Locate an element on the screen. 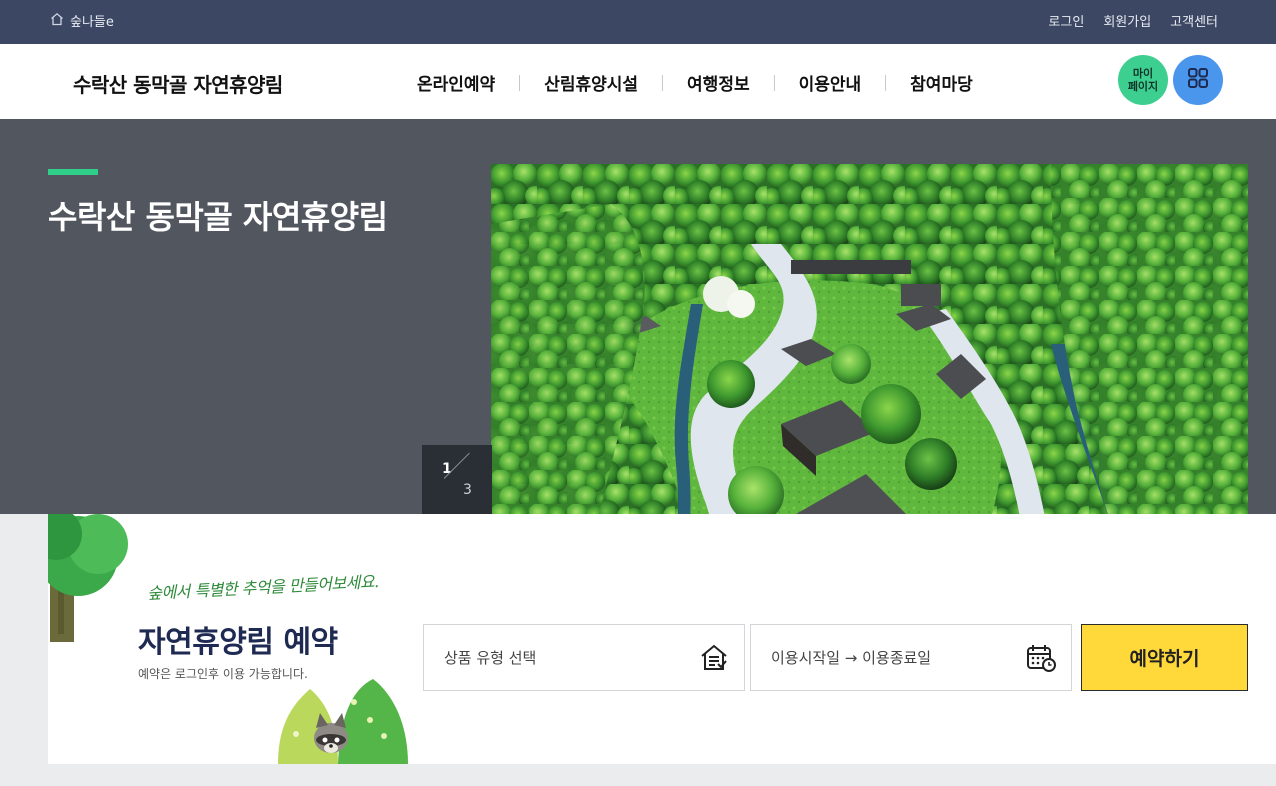 The image size is (1276, 786). all-menu-button is located at coordinates (1198, 80).